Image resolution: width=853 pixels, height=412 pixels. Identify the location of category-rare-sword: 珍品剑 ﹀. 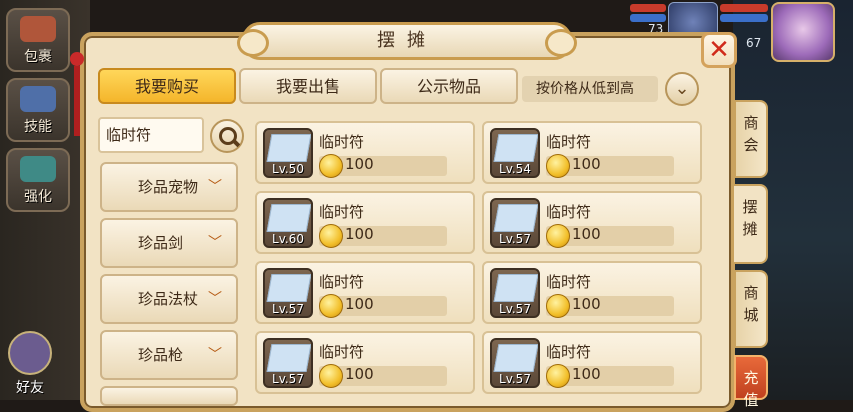
(169, 243).